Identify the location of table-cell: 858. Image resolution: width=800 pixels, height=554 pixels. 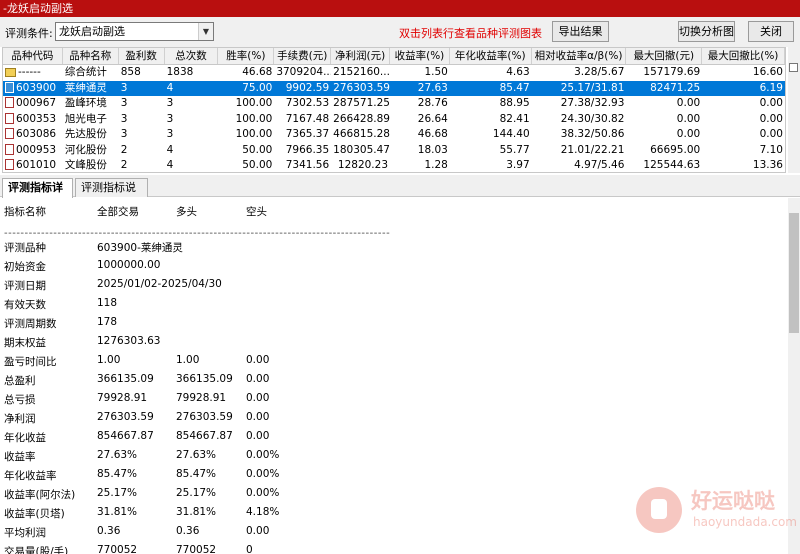
(130, 72).